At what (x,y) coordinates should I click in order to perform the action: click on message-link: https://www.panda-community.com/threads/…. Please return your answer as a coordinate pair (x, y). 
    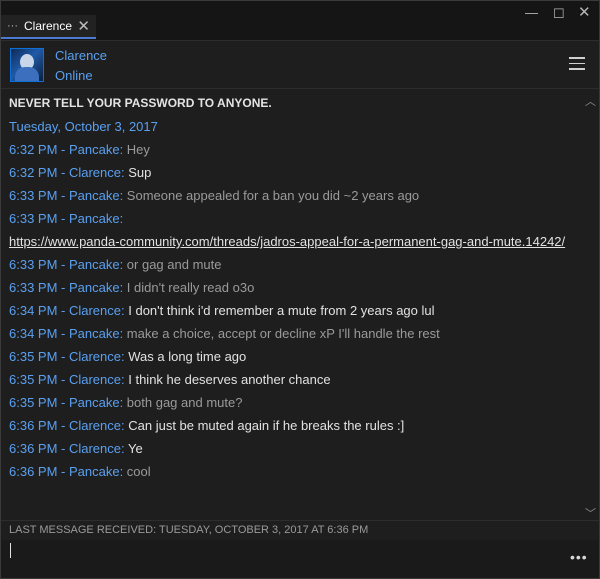
    Looking at the image, I should click on (287, 241).